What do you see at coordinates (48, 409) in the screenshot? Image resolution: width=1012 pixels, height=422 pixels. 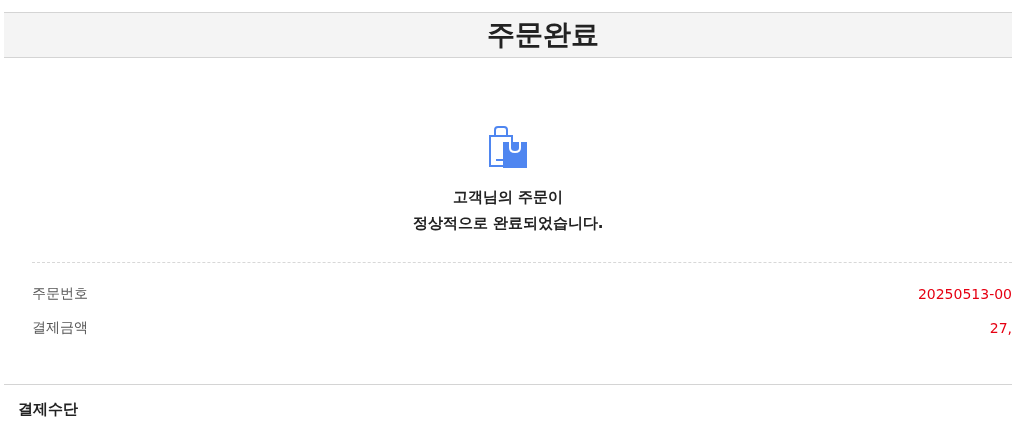 I see `section-title: 결제수단` at bounding box center [48, 409].